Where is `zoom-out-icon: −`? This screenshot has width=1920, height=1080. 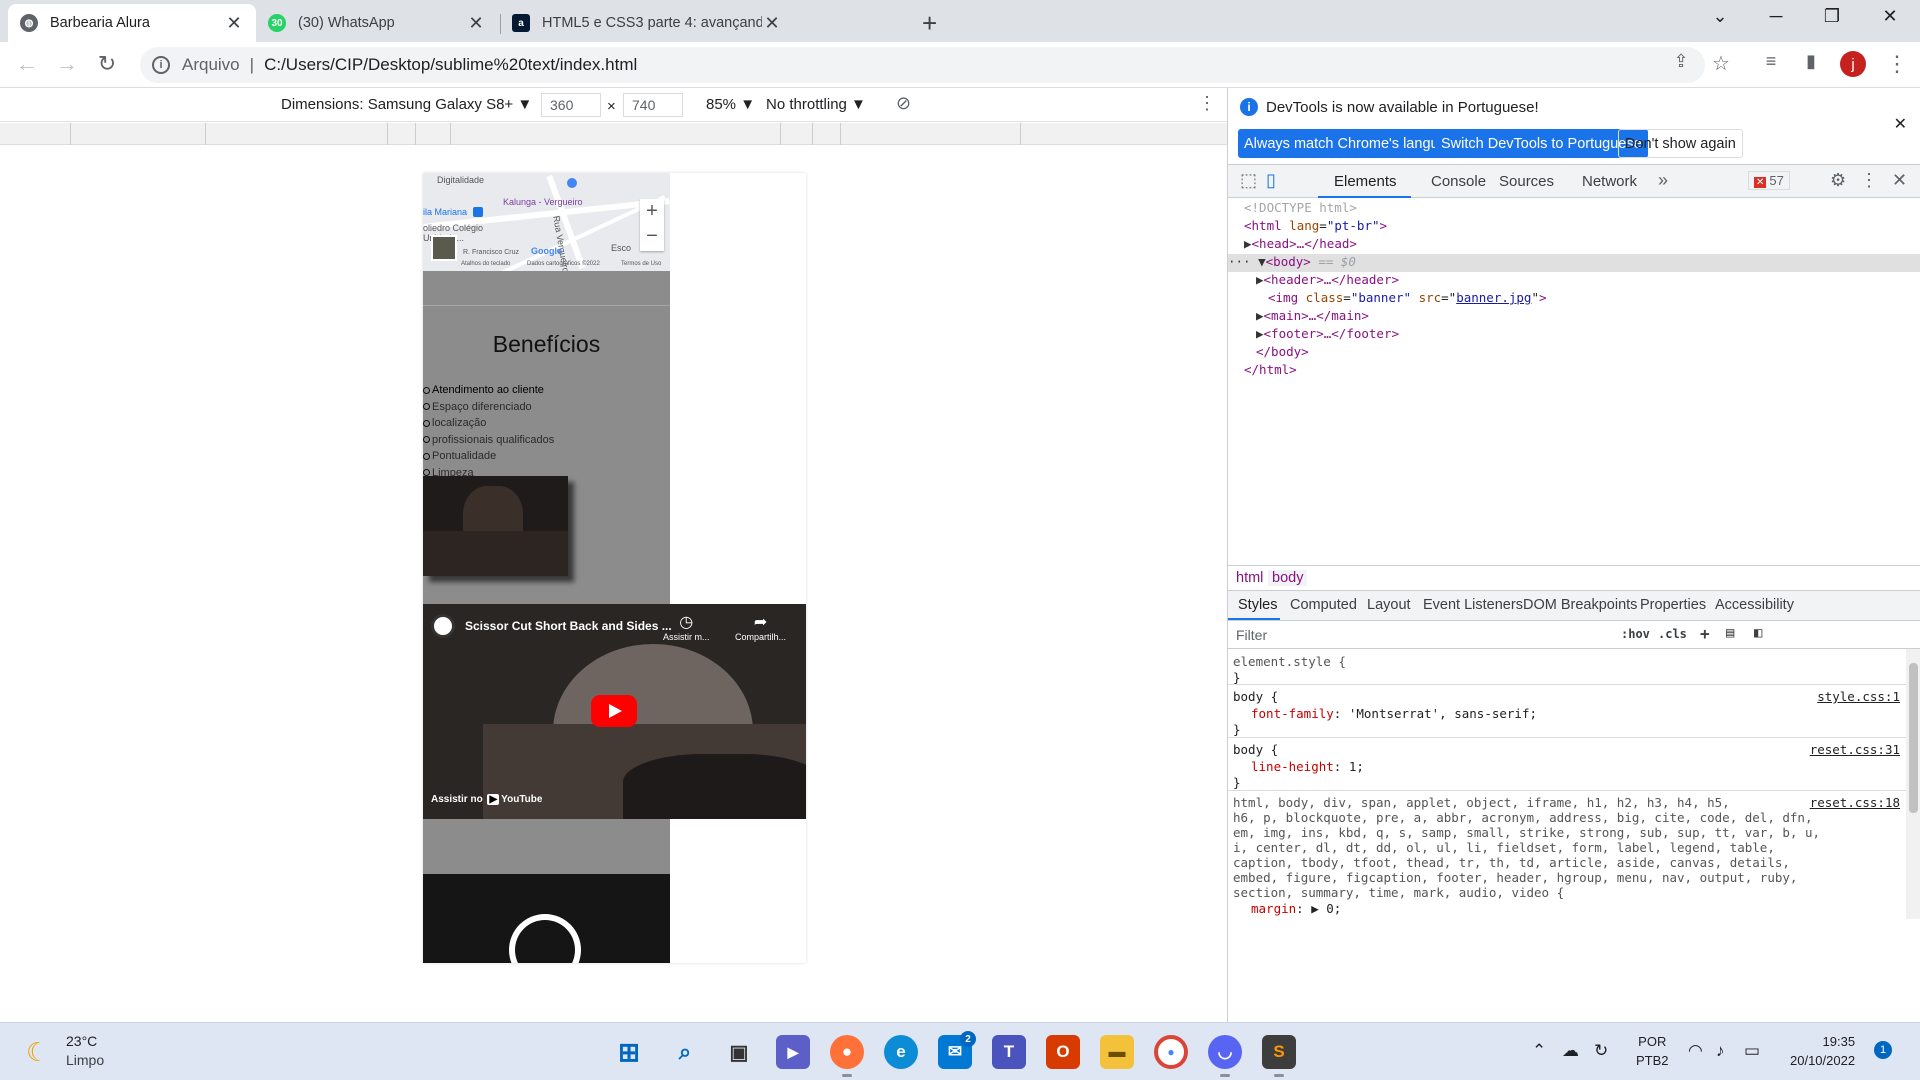 zoom-out-icon: − is located at coordinates (652, 236).